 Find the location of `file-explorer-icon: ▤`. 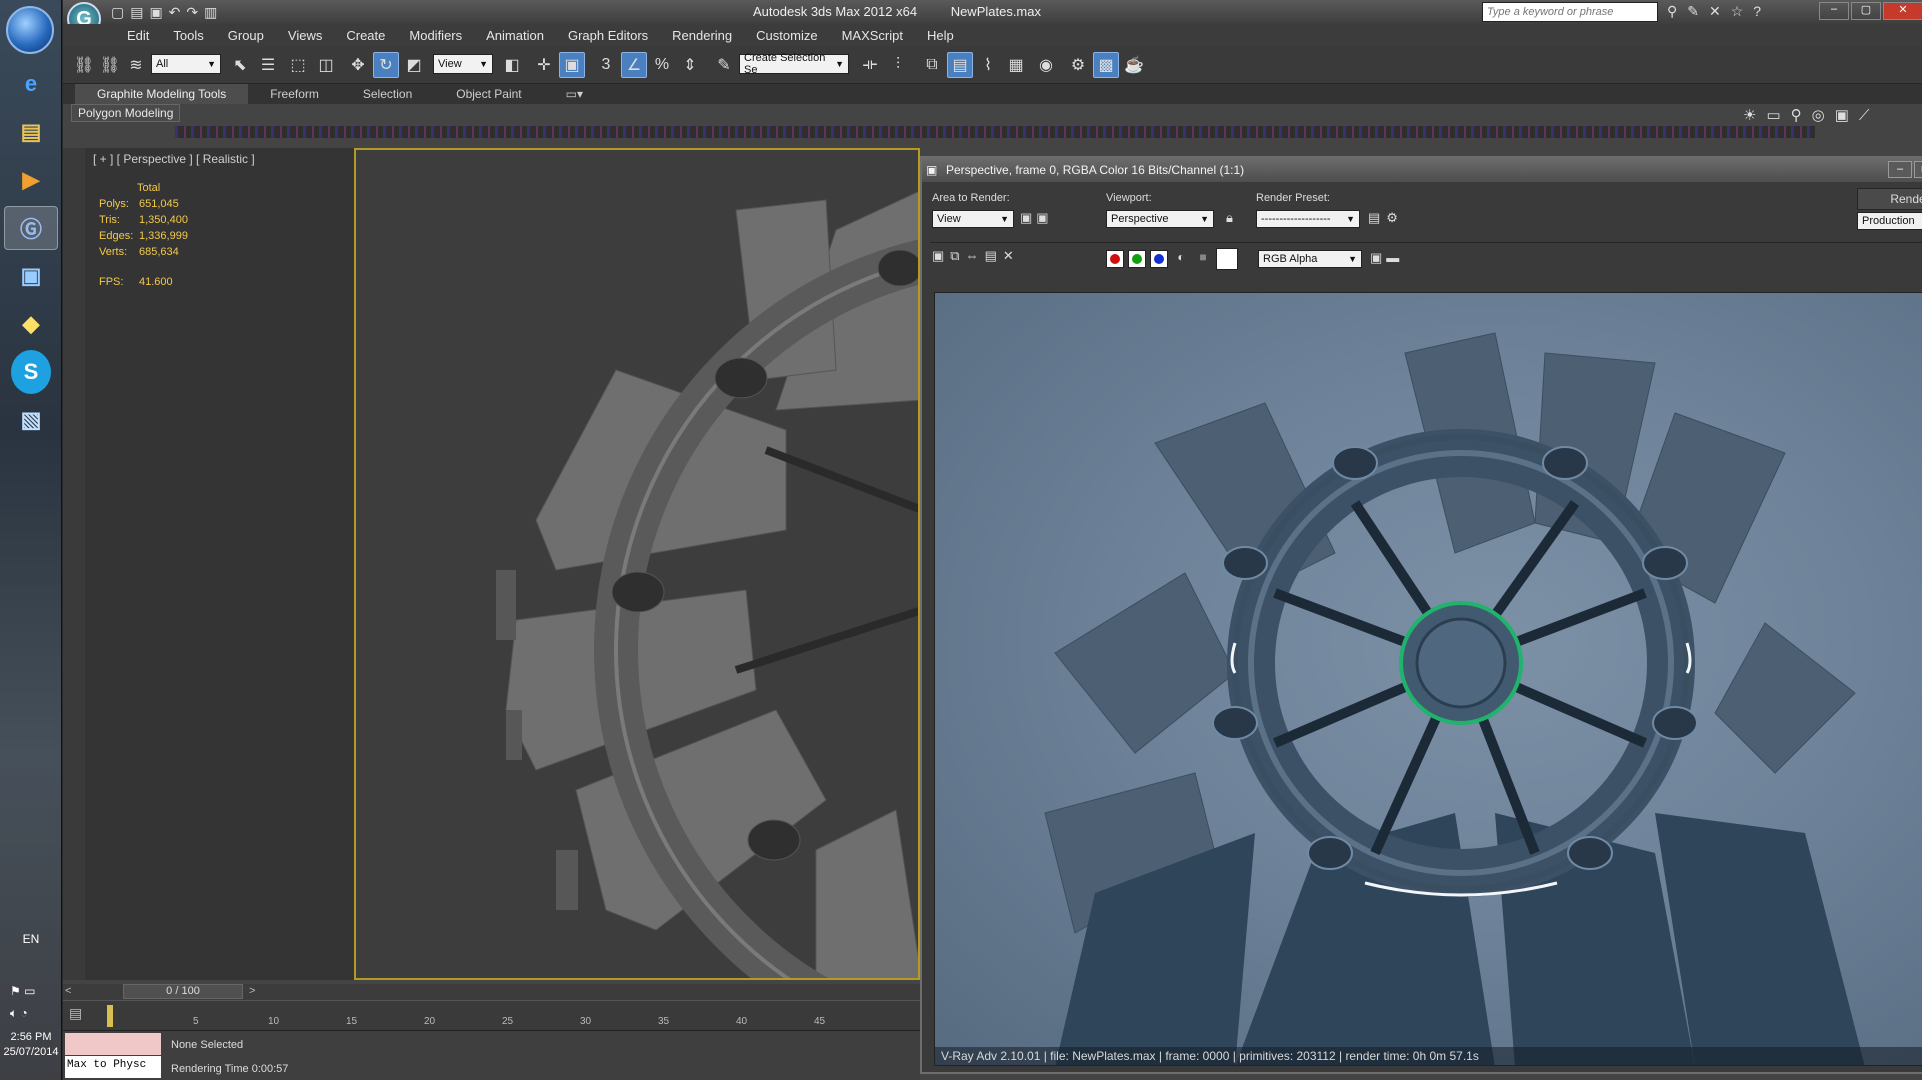

file-explorer-icon: ▤ is located at coordinates (31, 132).